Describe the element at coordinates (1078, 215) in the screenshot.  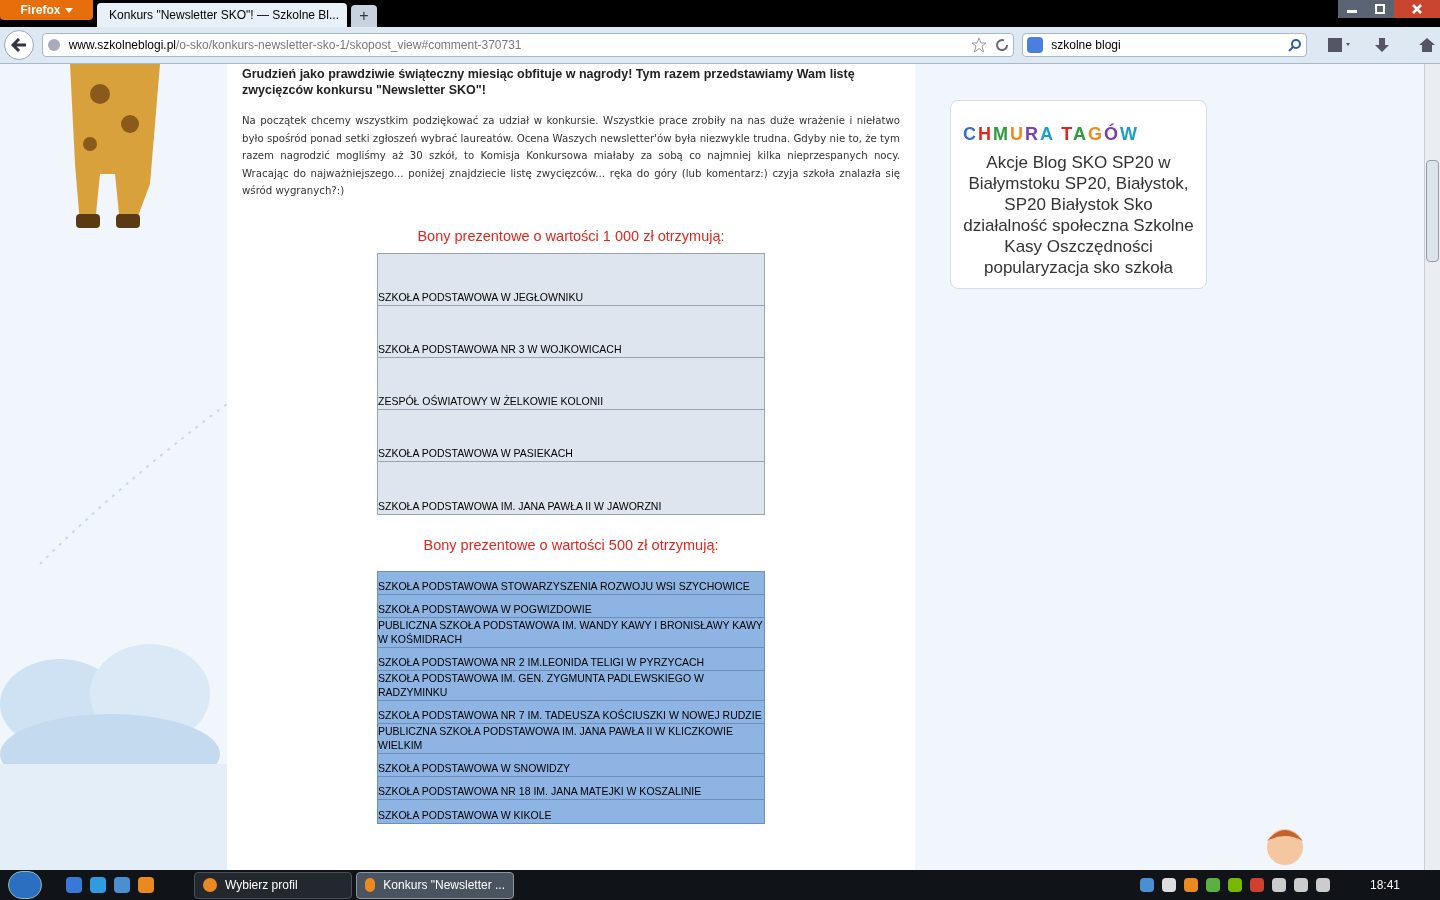
I see `tag-cloud-tags: Akcje Blog SKO SP20 w Białymstoku SP20, Białystok, SP20 Białystok Sko działalność społeczna Szkolne Kasy Oszczędności popularyzacja sko szkoła` at that location.